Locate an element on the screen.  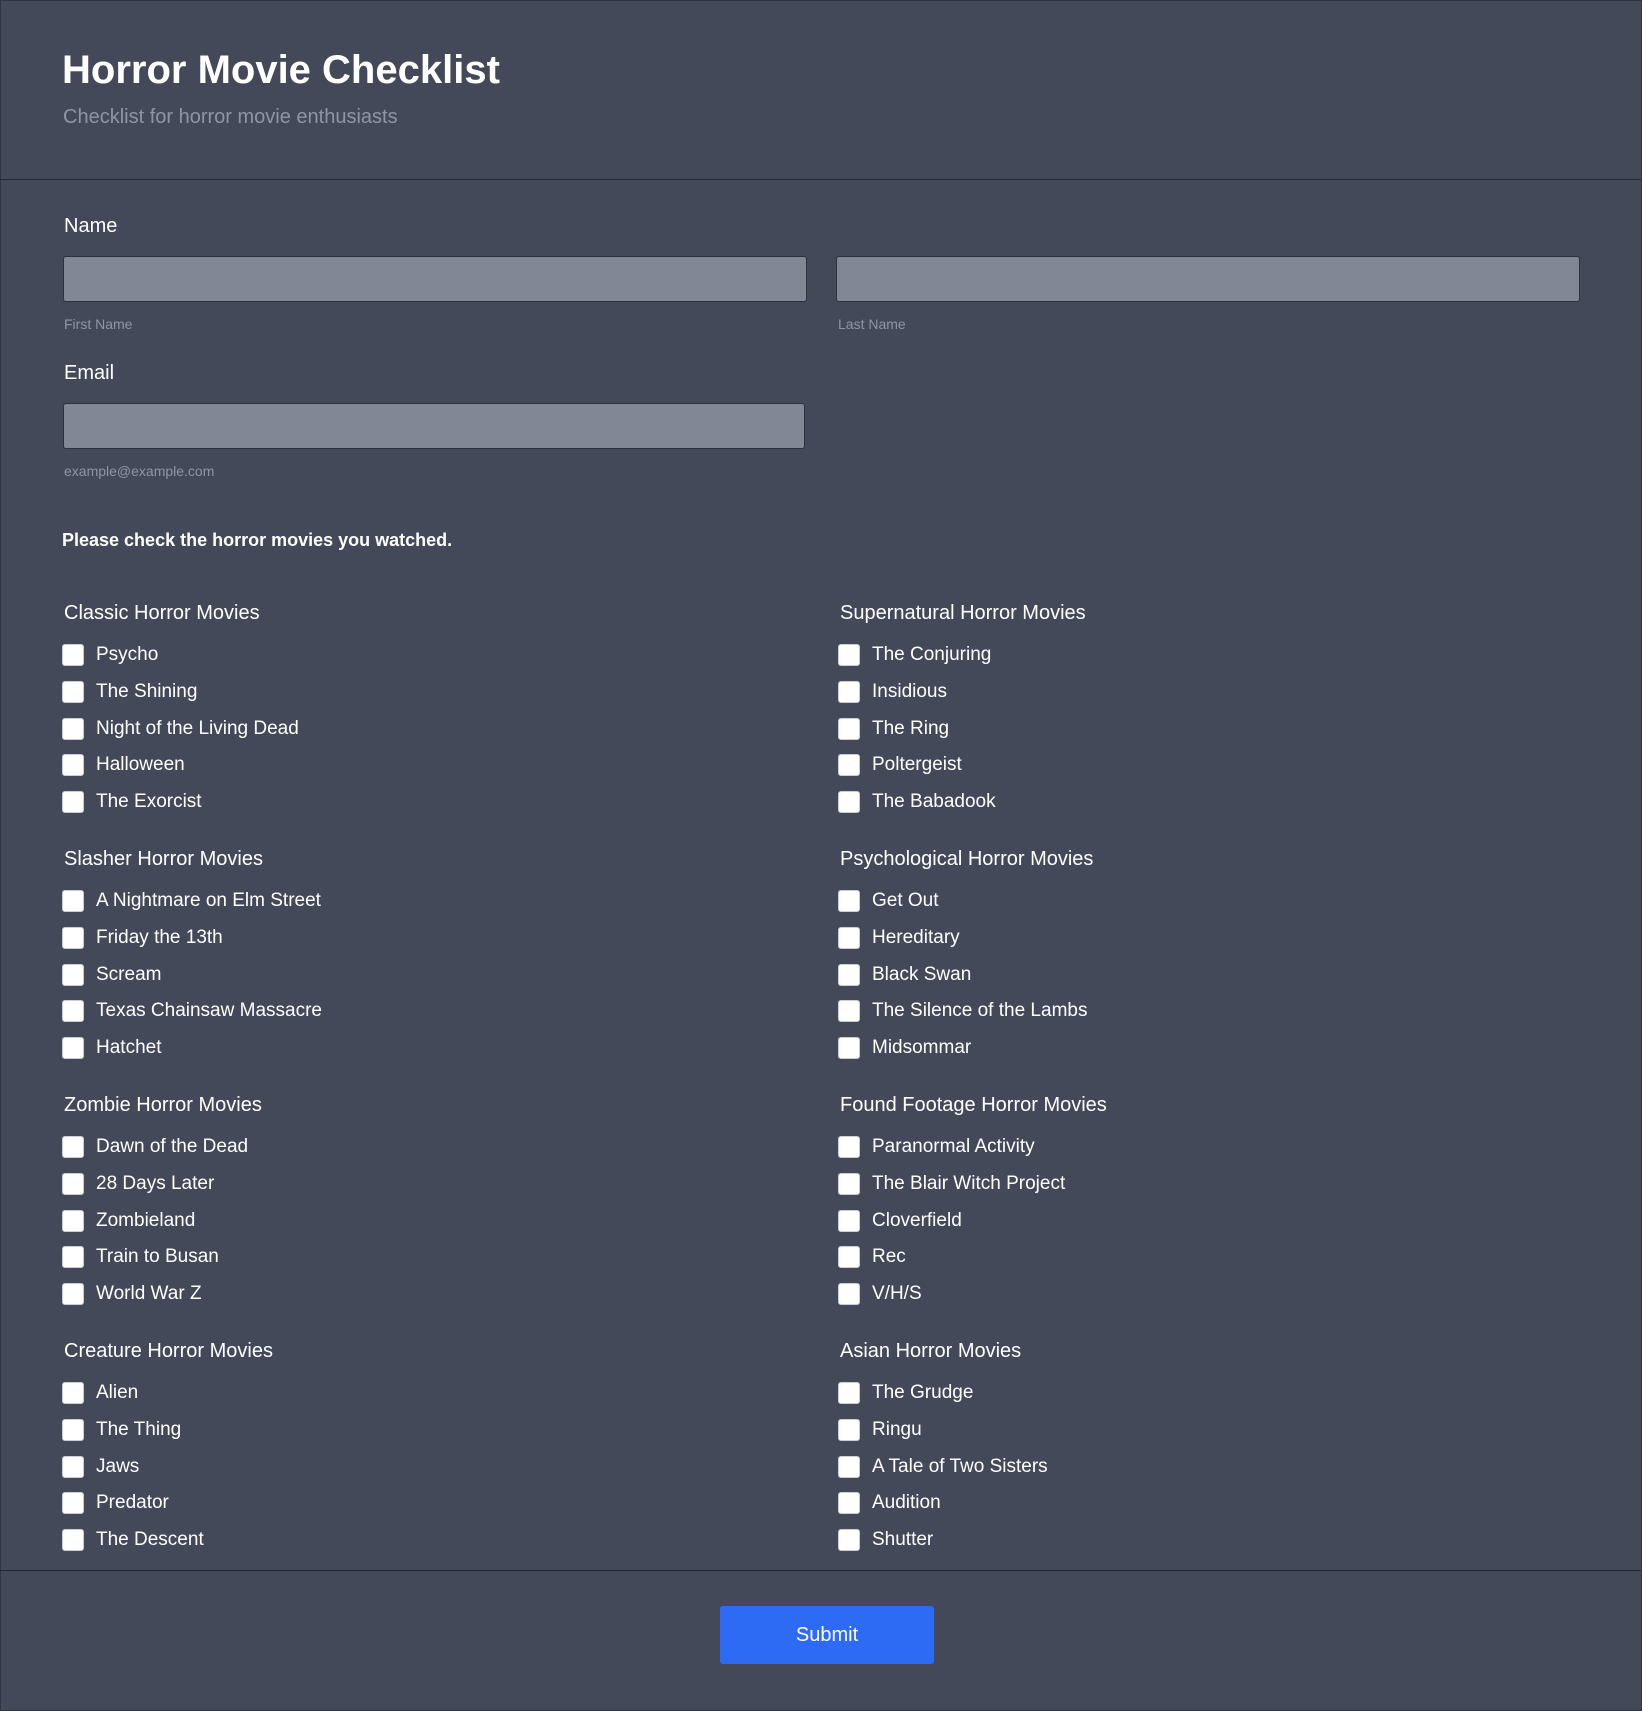
checkbox-label: Friday the 13th is located at coordinates (159, 937).